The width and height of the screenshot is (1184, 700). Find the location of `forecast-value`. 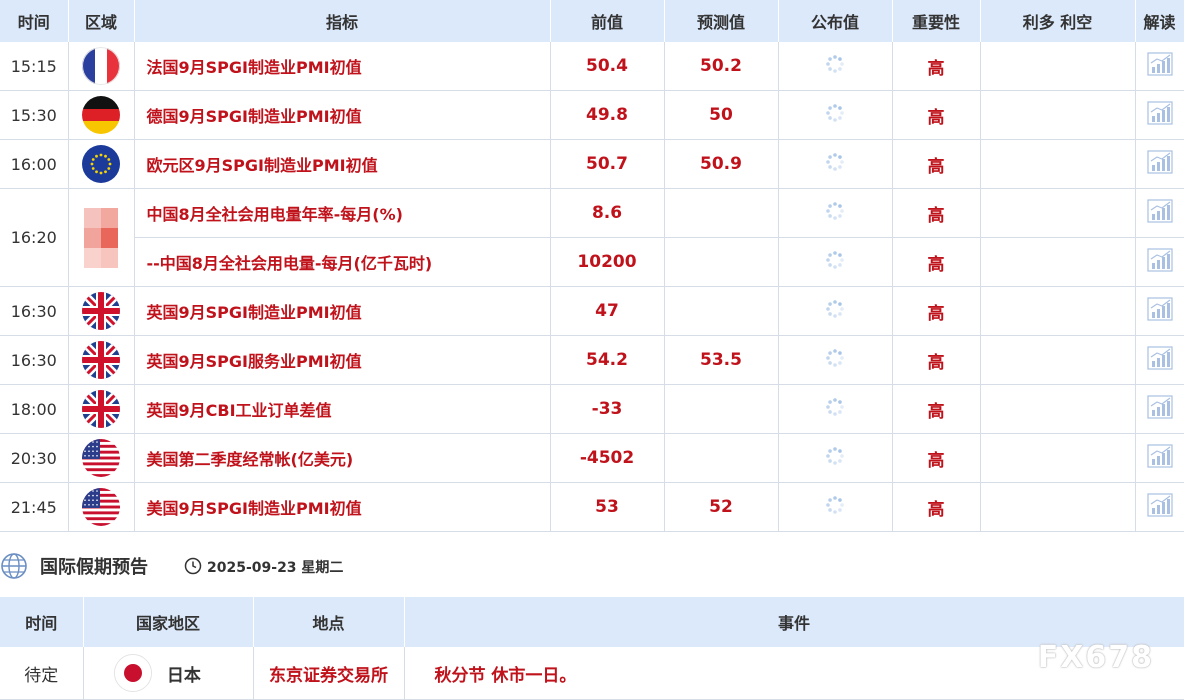

forecast-value is located at coordinates (721, 262).